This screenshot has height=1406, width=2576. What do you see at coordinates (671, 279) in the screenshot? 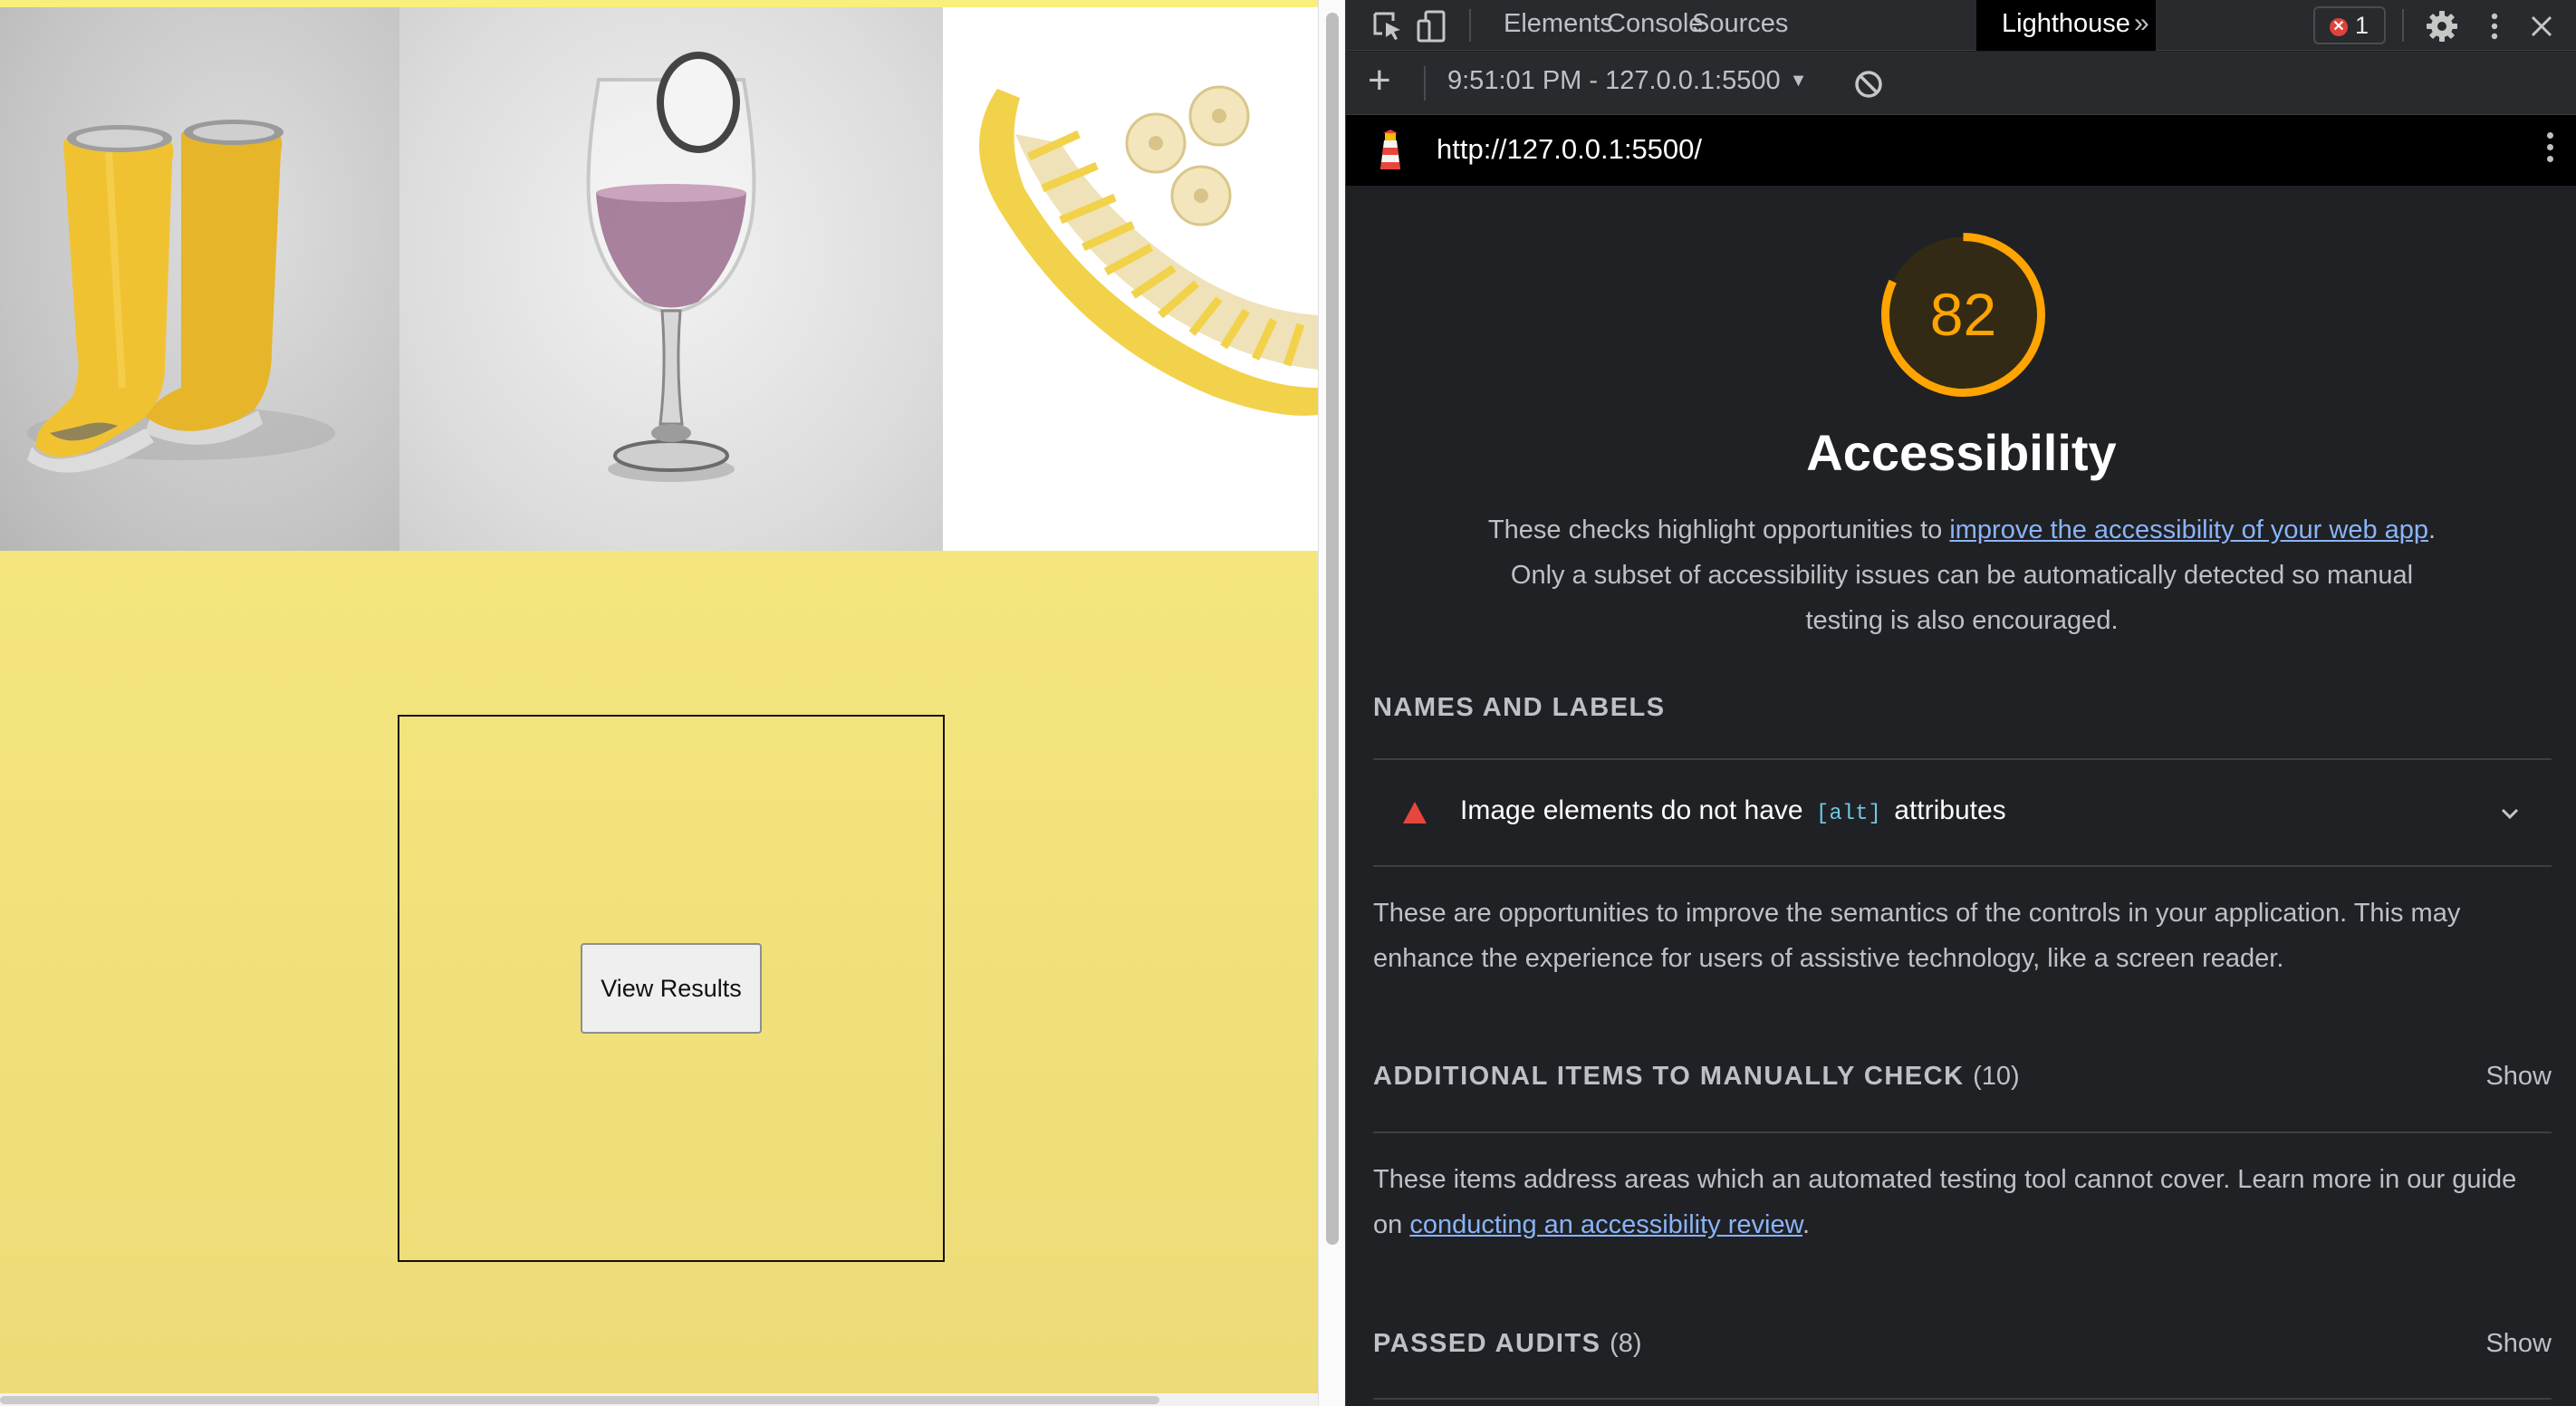
I see `wine-glass-image` at bounding box center [671, 279].